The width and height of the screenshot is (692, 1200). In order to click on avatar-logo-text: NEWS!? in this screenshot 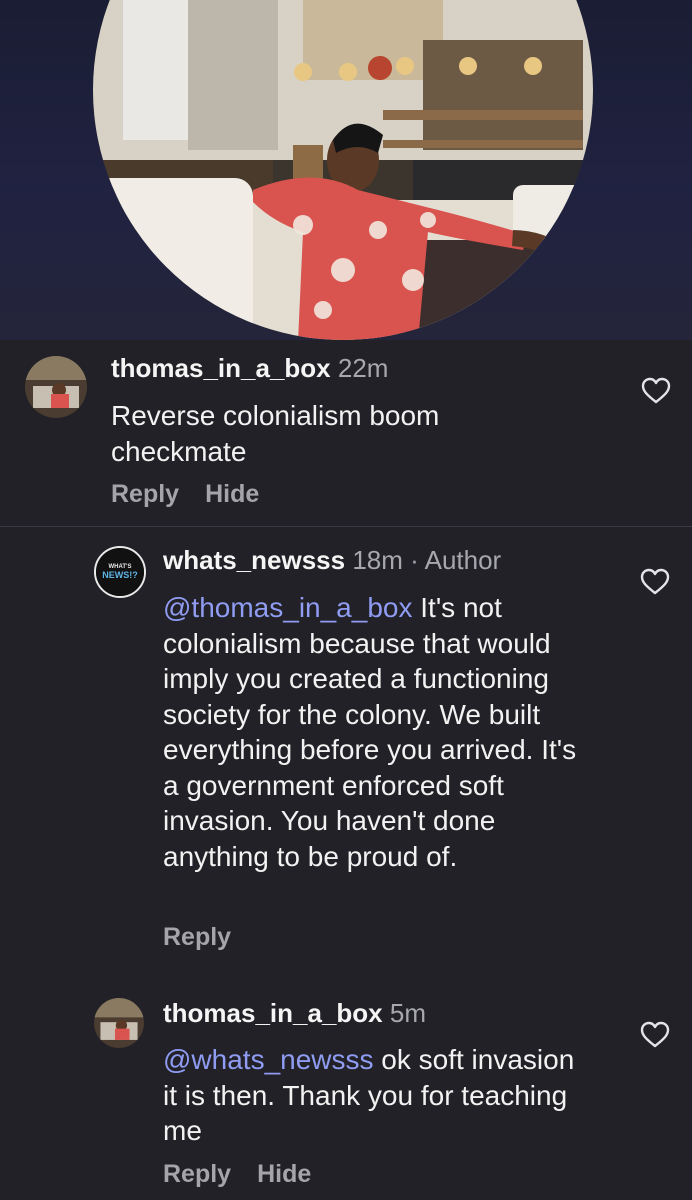, I will do `click(120, 575)`.